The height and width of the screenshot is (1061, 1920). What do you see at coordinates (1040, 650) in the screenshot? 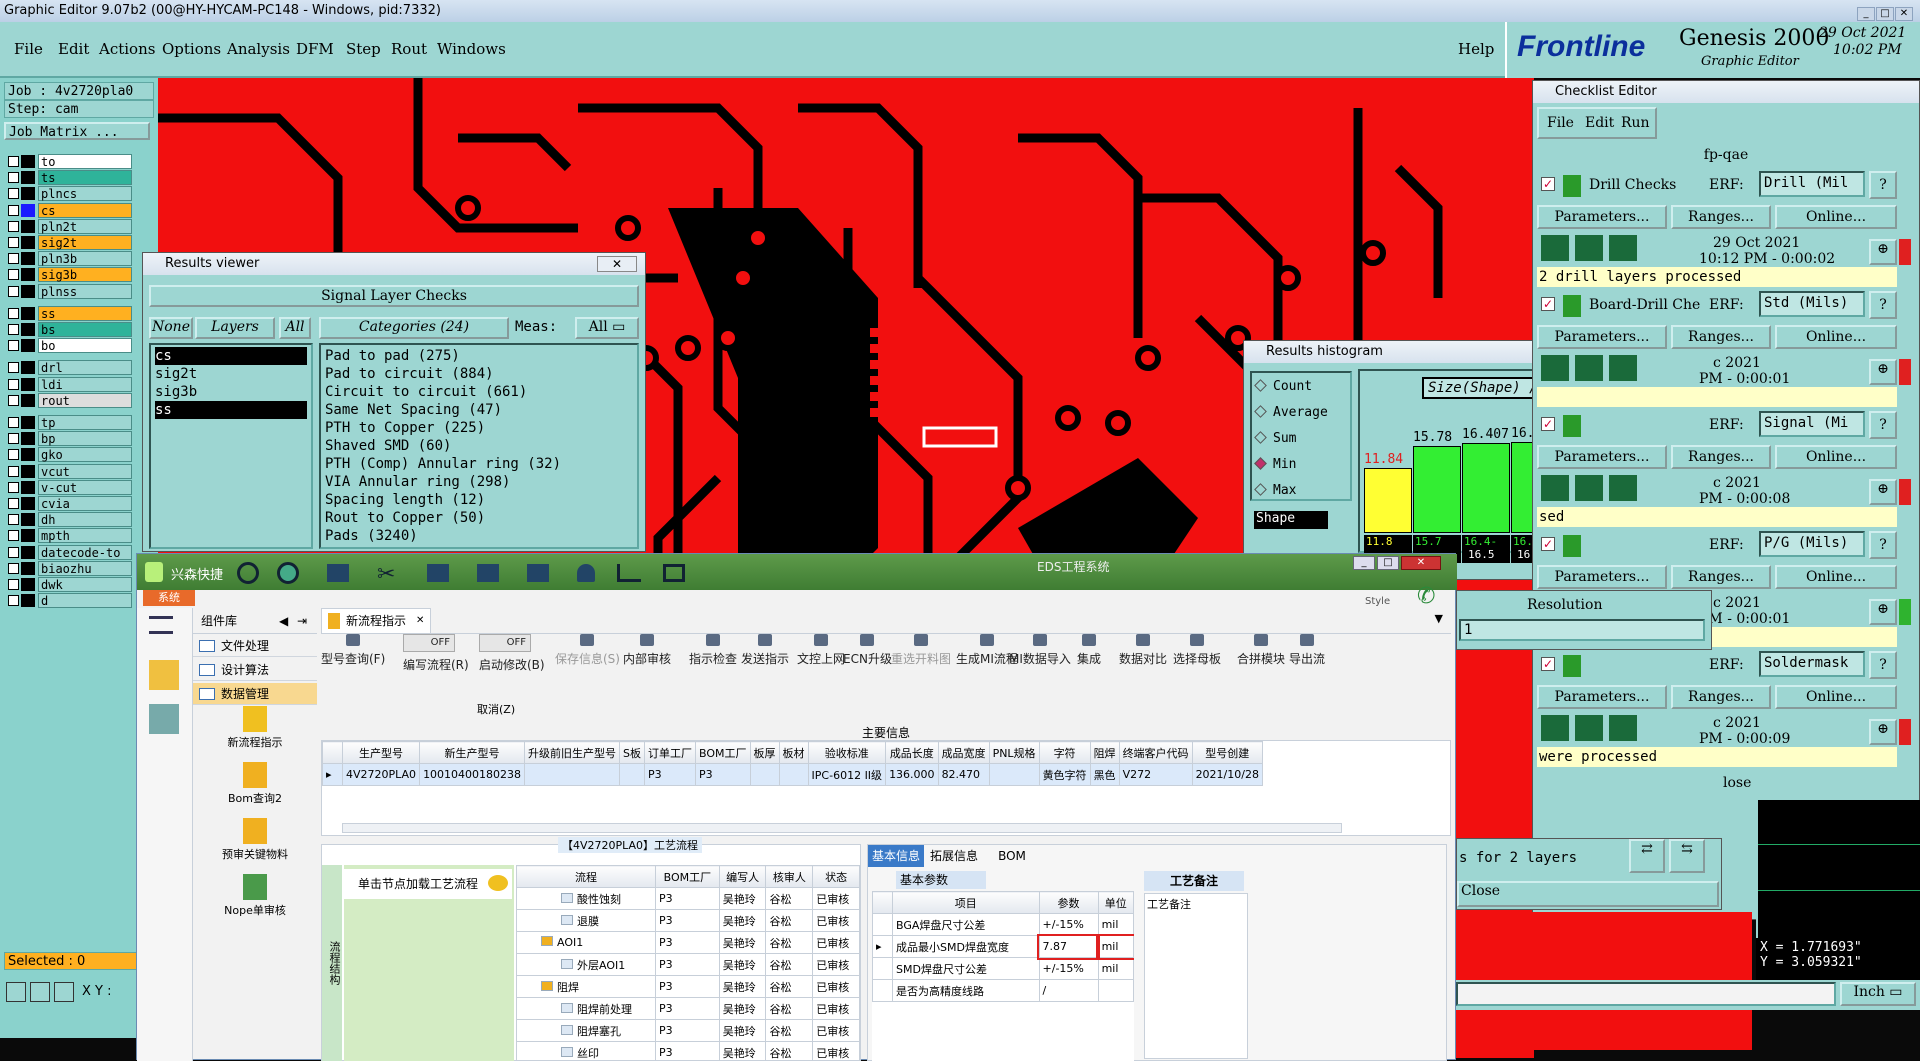
I see `toolbar-button: MI数据导入` at bounding box center [1040, 650].